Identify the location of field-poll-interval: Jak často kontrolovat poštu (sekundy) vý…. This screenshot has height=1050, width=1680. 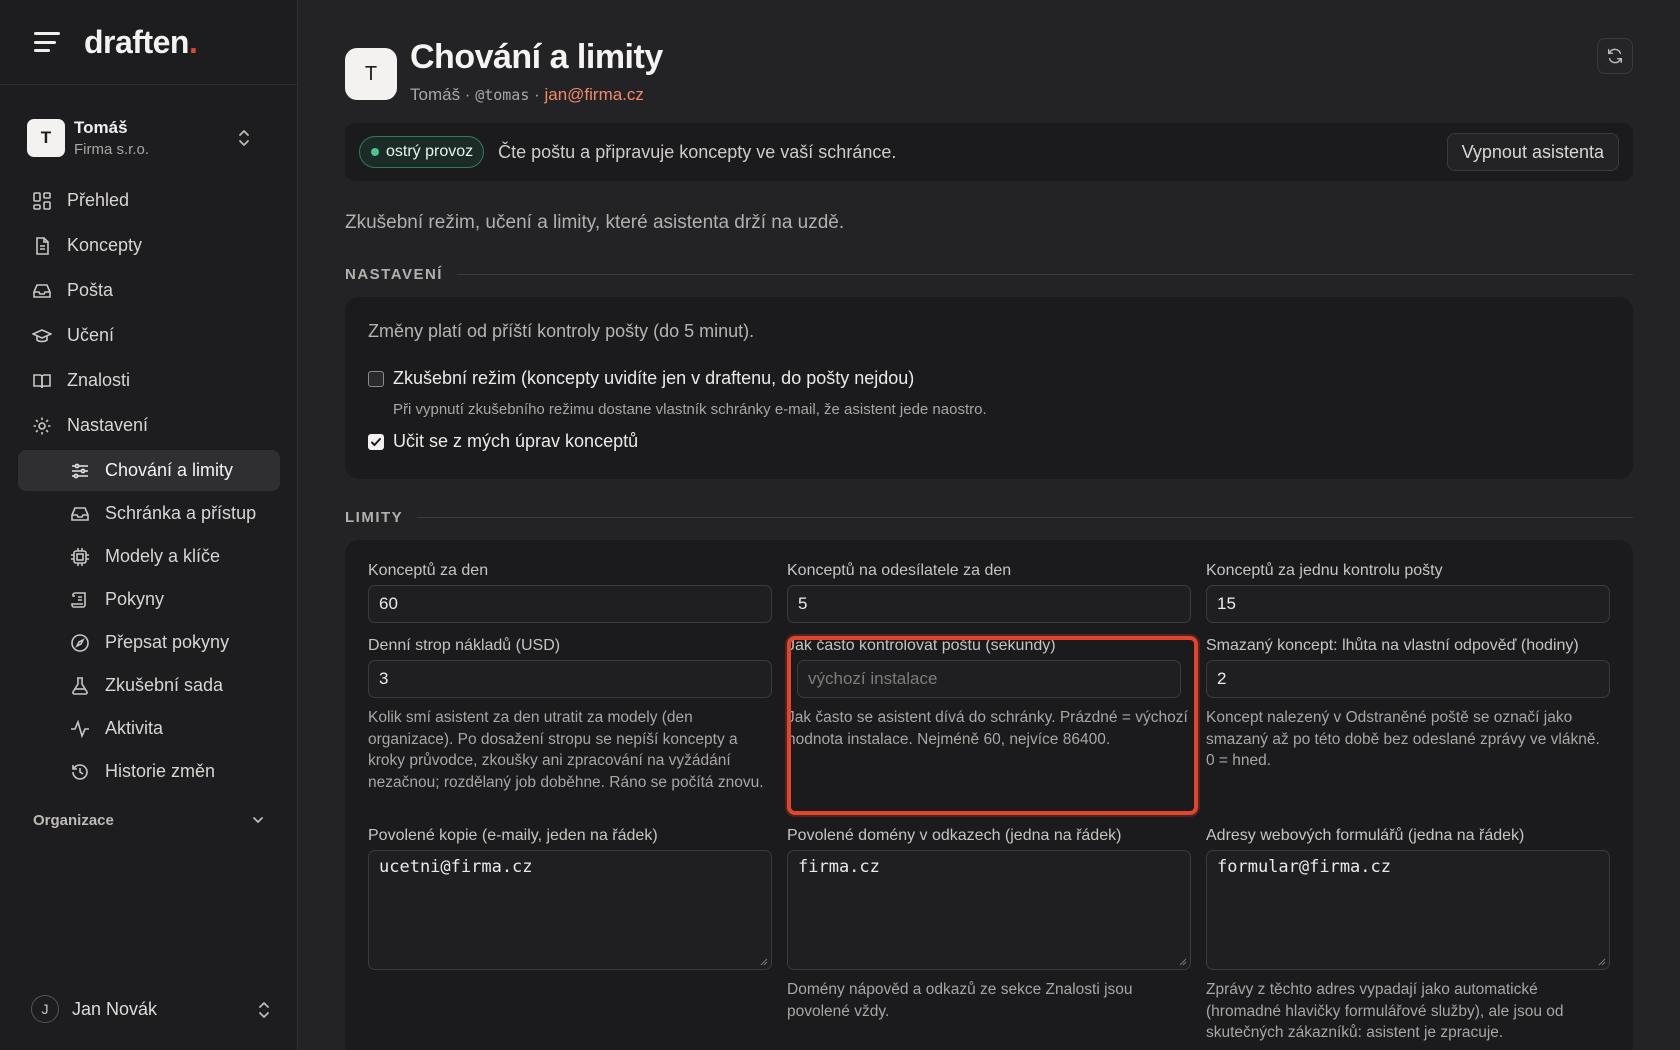
(987, 693).